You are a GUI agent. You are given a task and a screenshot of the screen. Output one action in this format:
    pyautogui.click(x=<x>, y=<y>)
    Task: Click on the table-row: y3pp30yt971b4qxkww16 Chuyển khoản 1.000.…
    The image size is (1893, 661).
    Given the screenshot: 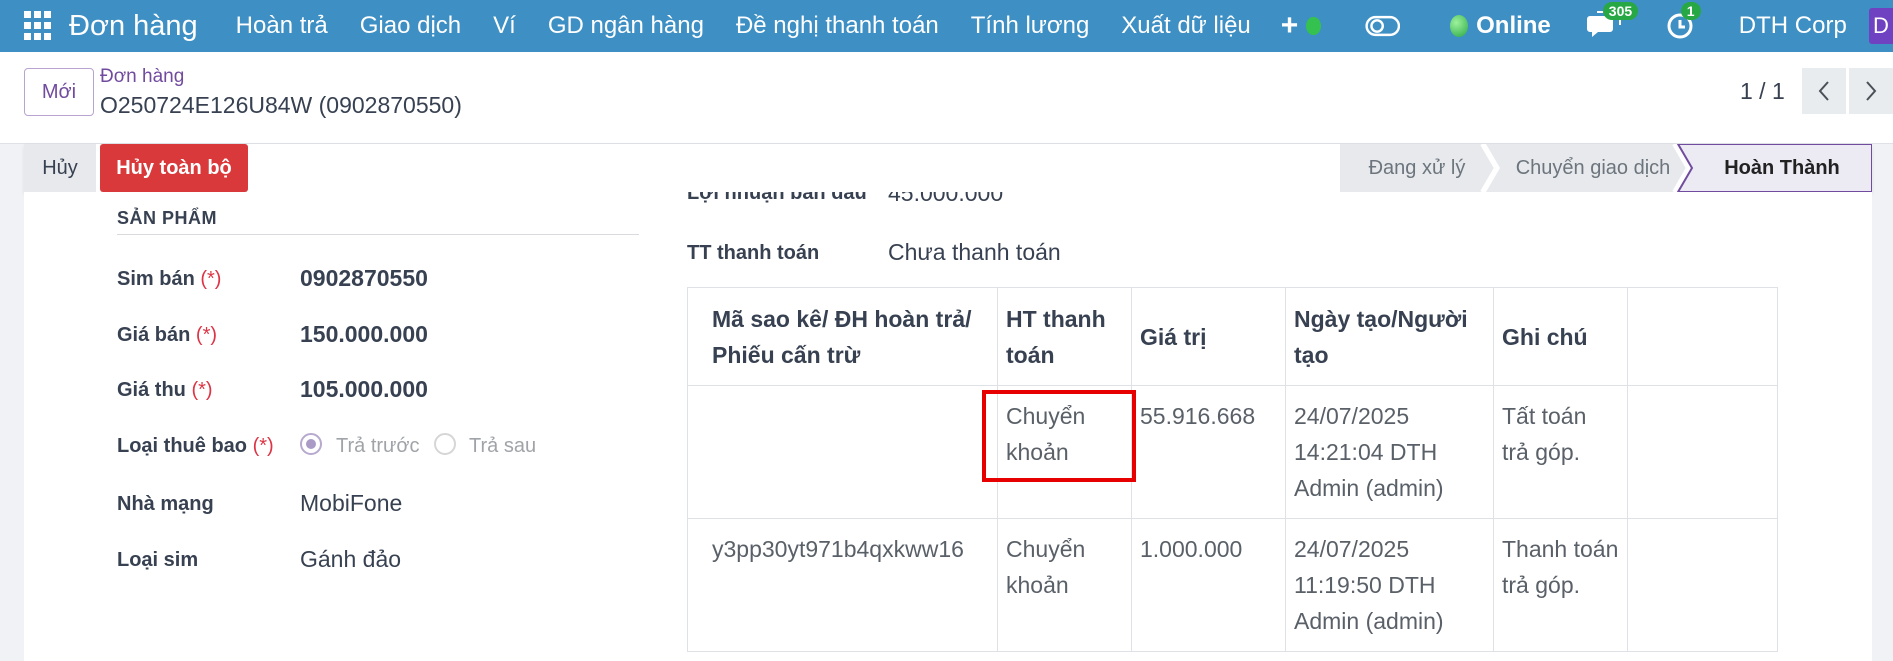 What is the action you would take?
    pyautogui.click(x=1232, y=585)
    